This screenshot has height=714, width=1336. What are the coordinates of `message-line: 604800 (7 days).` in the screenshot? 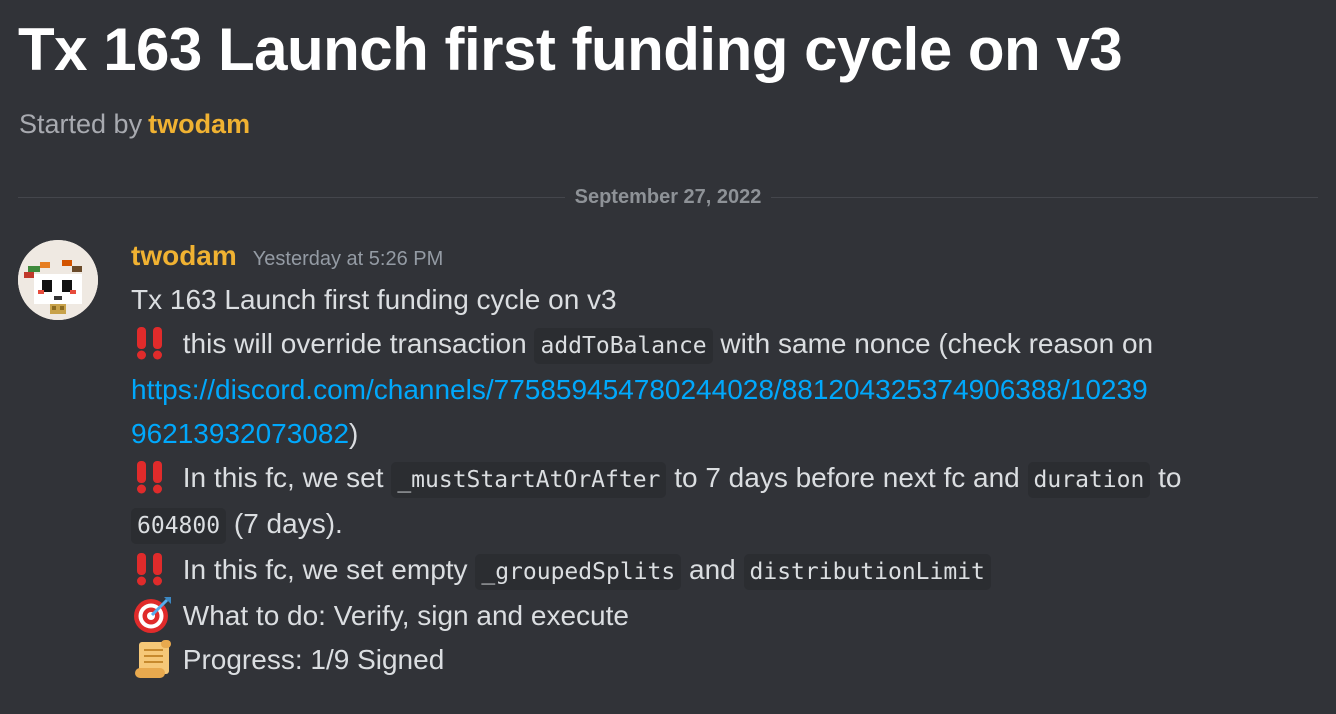 It's located at (721, 525).